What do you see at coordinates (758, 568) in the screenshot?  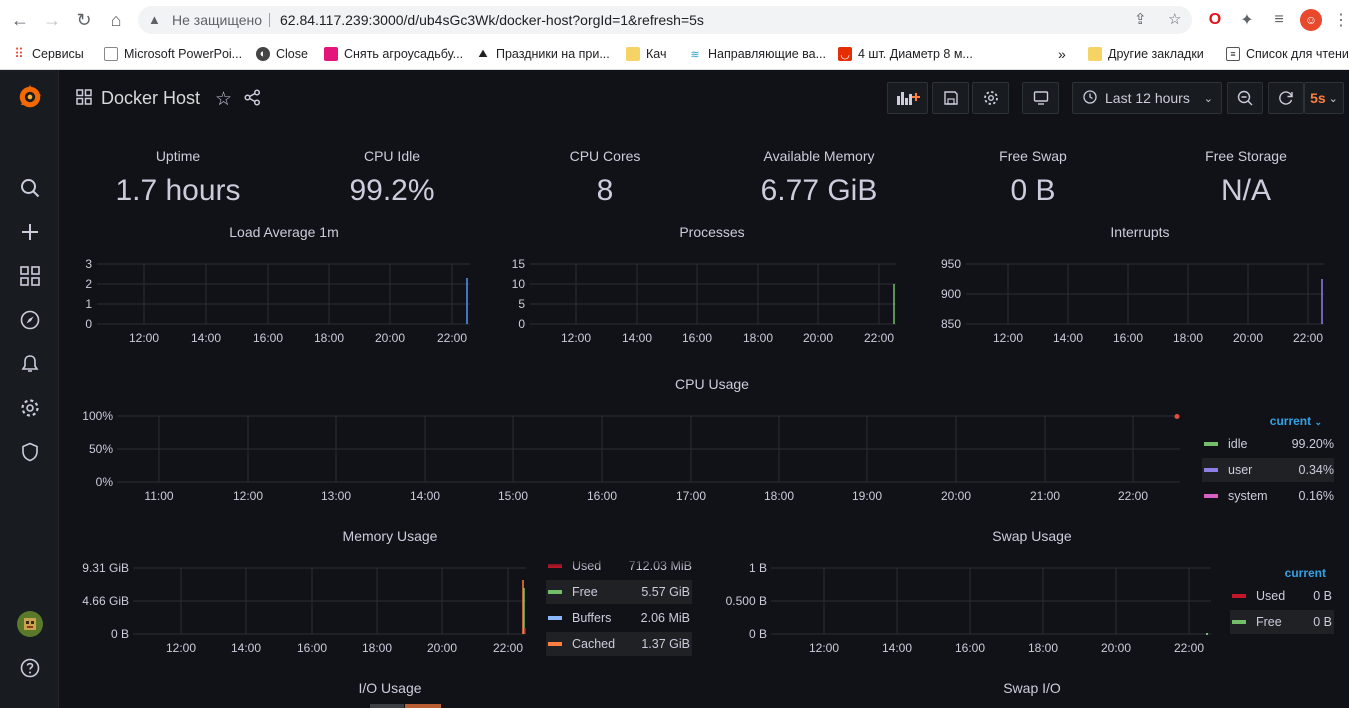 I see `y-tick-label: 1 B` at bounding box center [758, 568].